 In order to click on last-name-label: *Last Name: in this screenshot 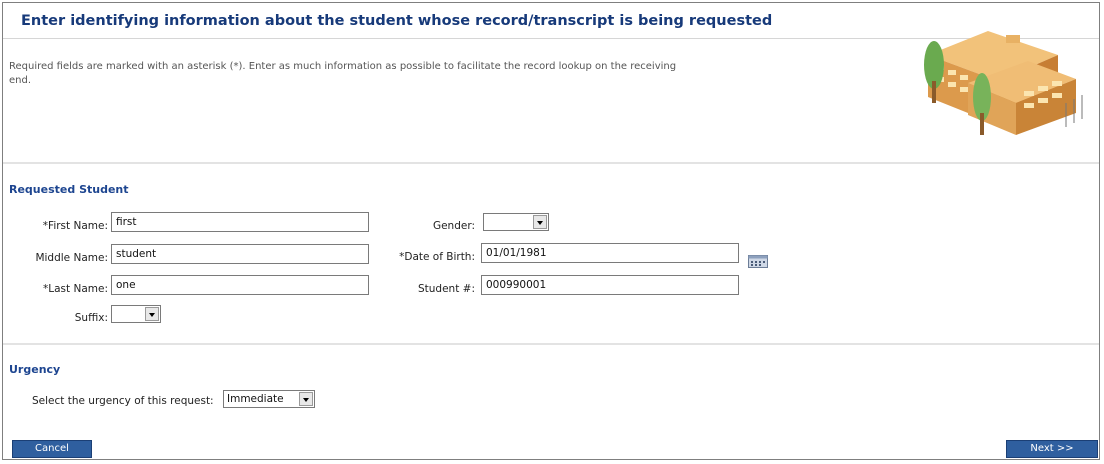, I will do `click(75, 289)`.